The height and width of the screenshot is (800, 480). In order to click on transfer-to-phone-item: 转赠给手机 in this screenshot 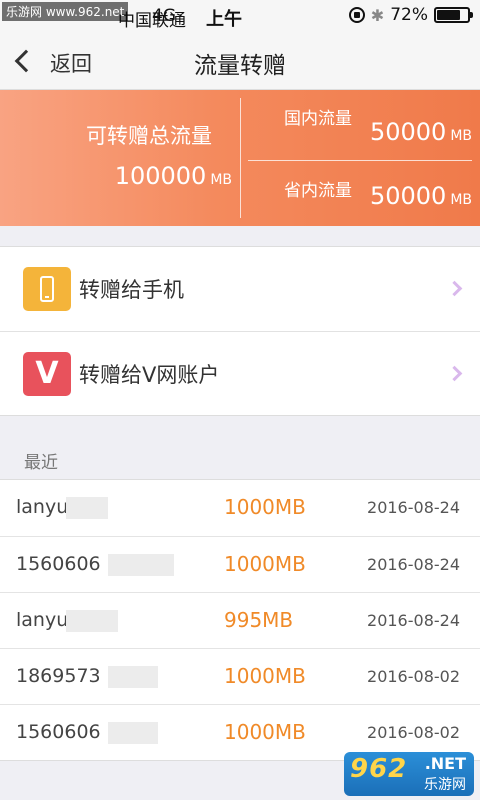, I will do `click(240, 289)`.